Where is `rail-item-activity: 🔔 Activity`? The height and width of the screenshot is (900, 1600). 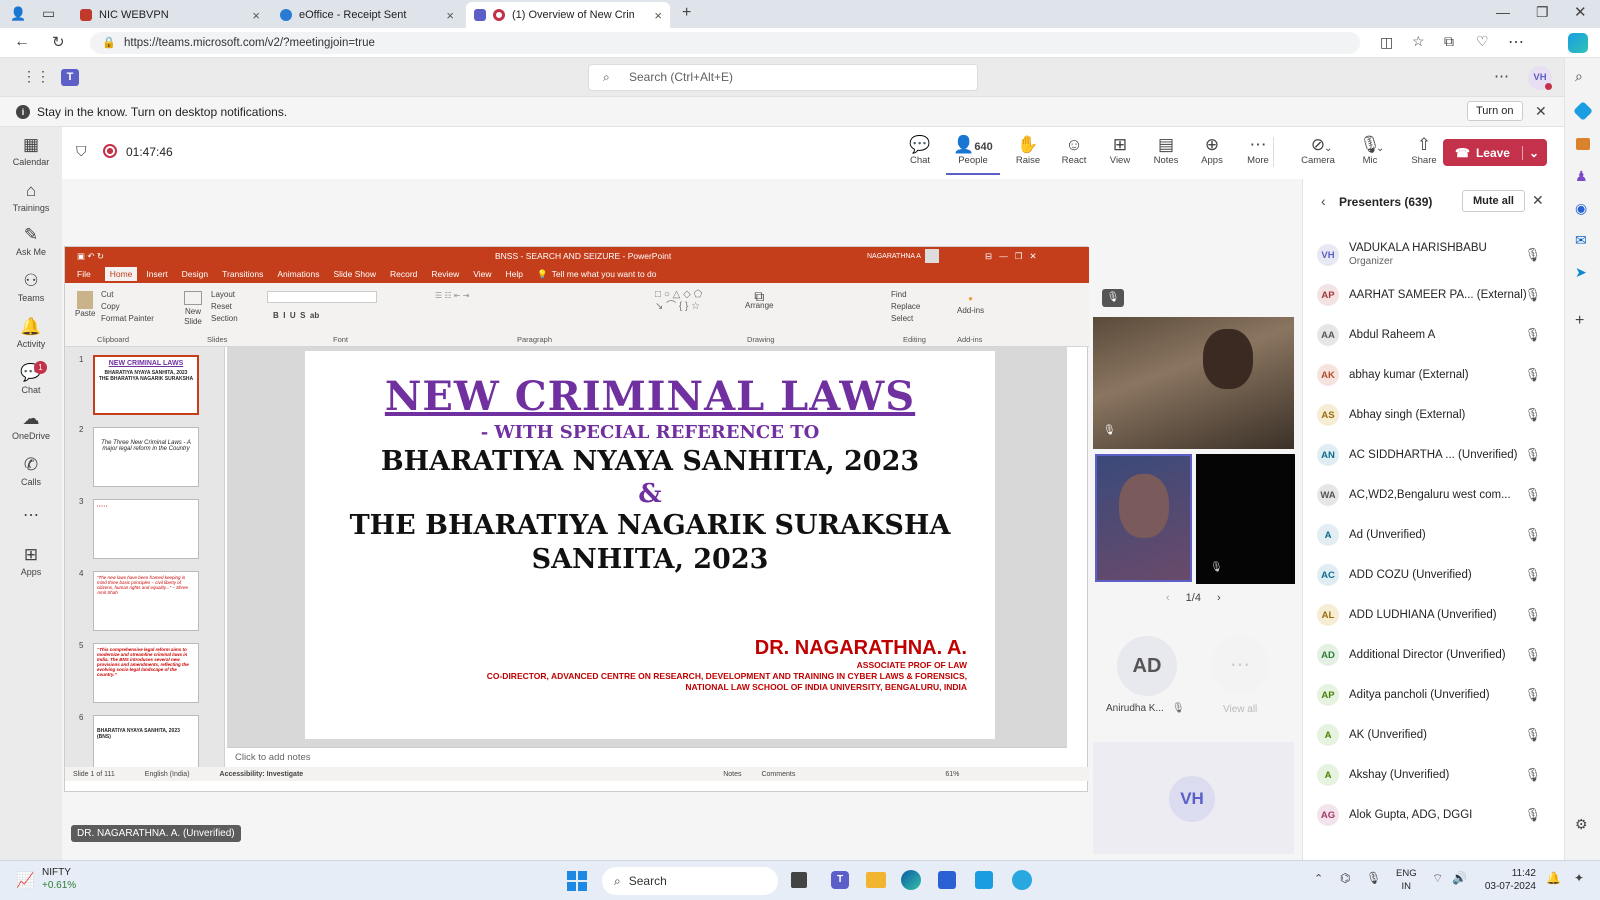 rail-item-activity: 🔔 Activity is located at coordinates (31, 333).